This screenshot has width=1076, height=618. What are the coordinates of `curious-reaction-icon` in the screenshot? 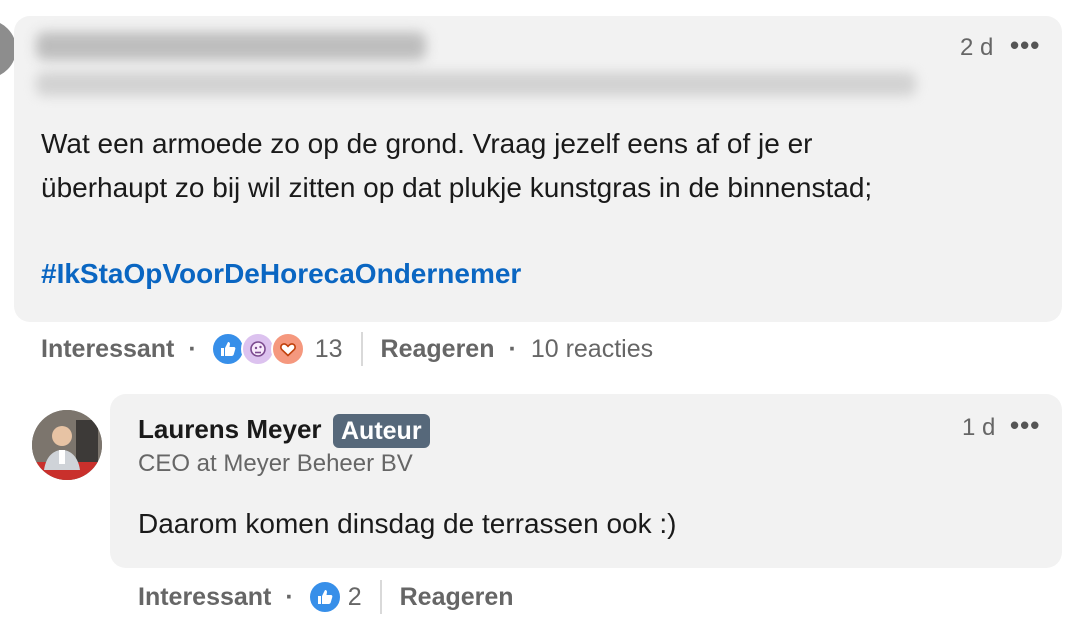 It's located at (257, 349).